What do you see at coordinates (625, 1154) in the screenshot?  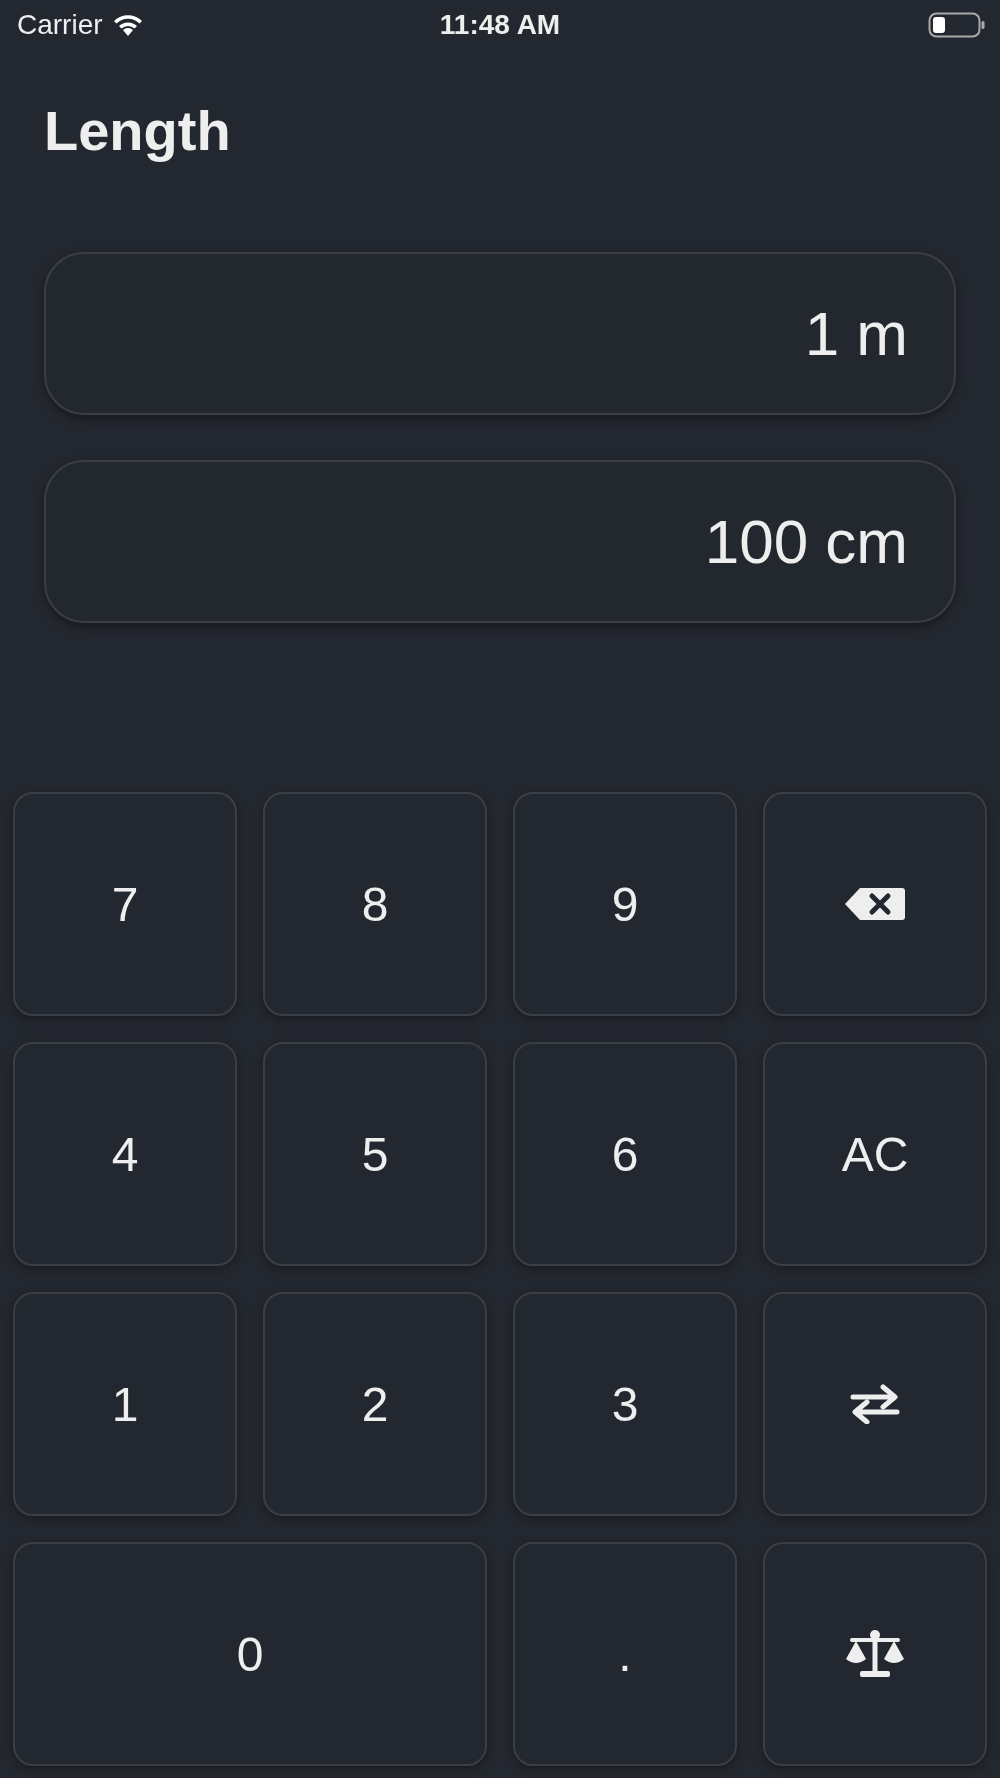 I see `key-button: 6` at bounding box center [625, 1154].